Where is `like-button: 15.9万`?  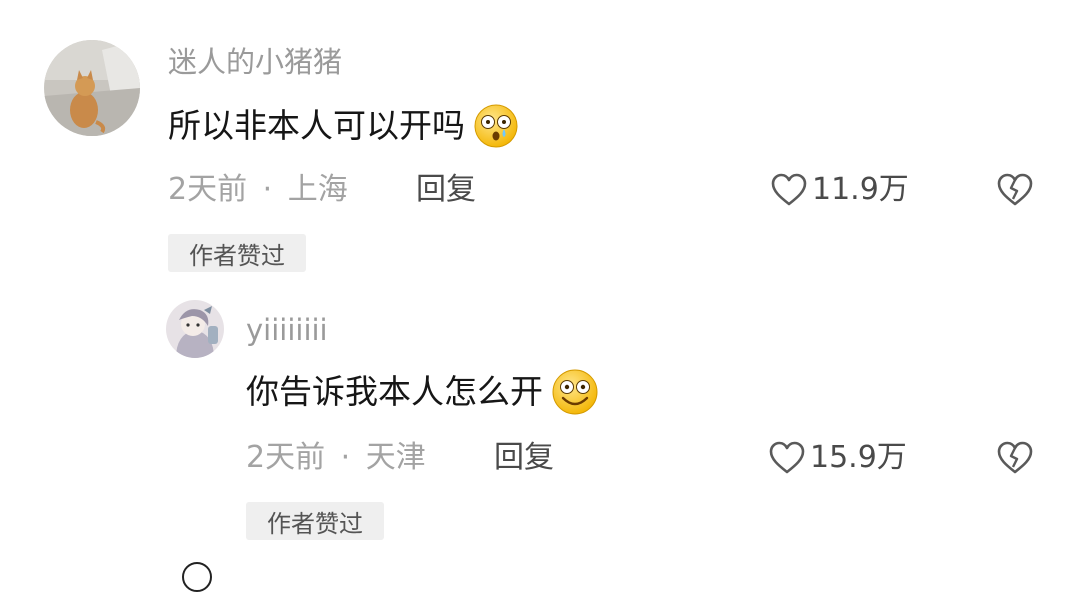
like-button: 15.9万 is located at coordinates (837, 458).